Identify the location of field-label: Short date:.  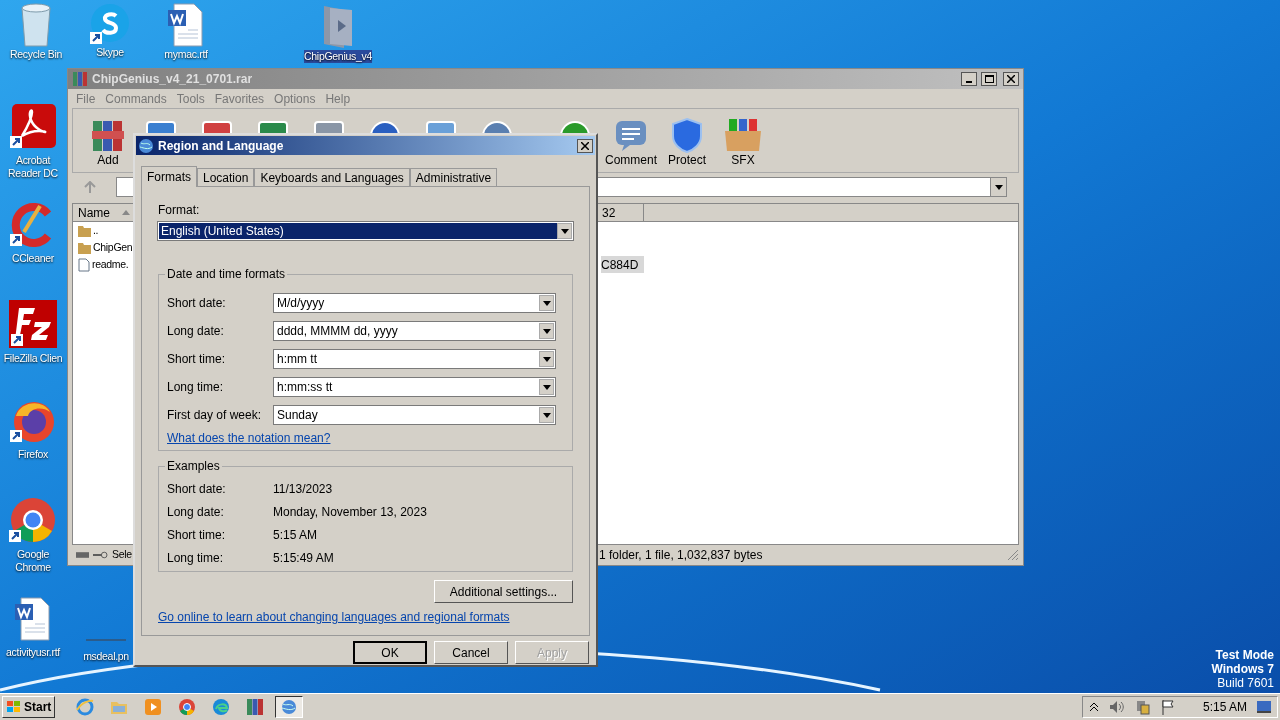
(196, 303).